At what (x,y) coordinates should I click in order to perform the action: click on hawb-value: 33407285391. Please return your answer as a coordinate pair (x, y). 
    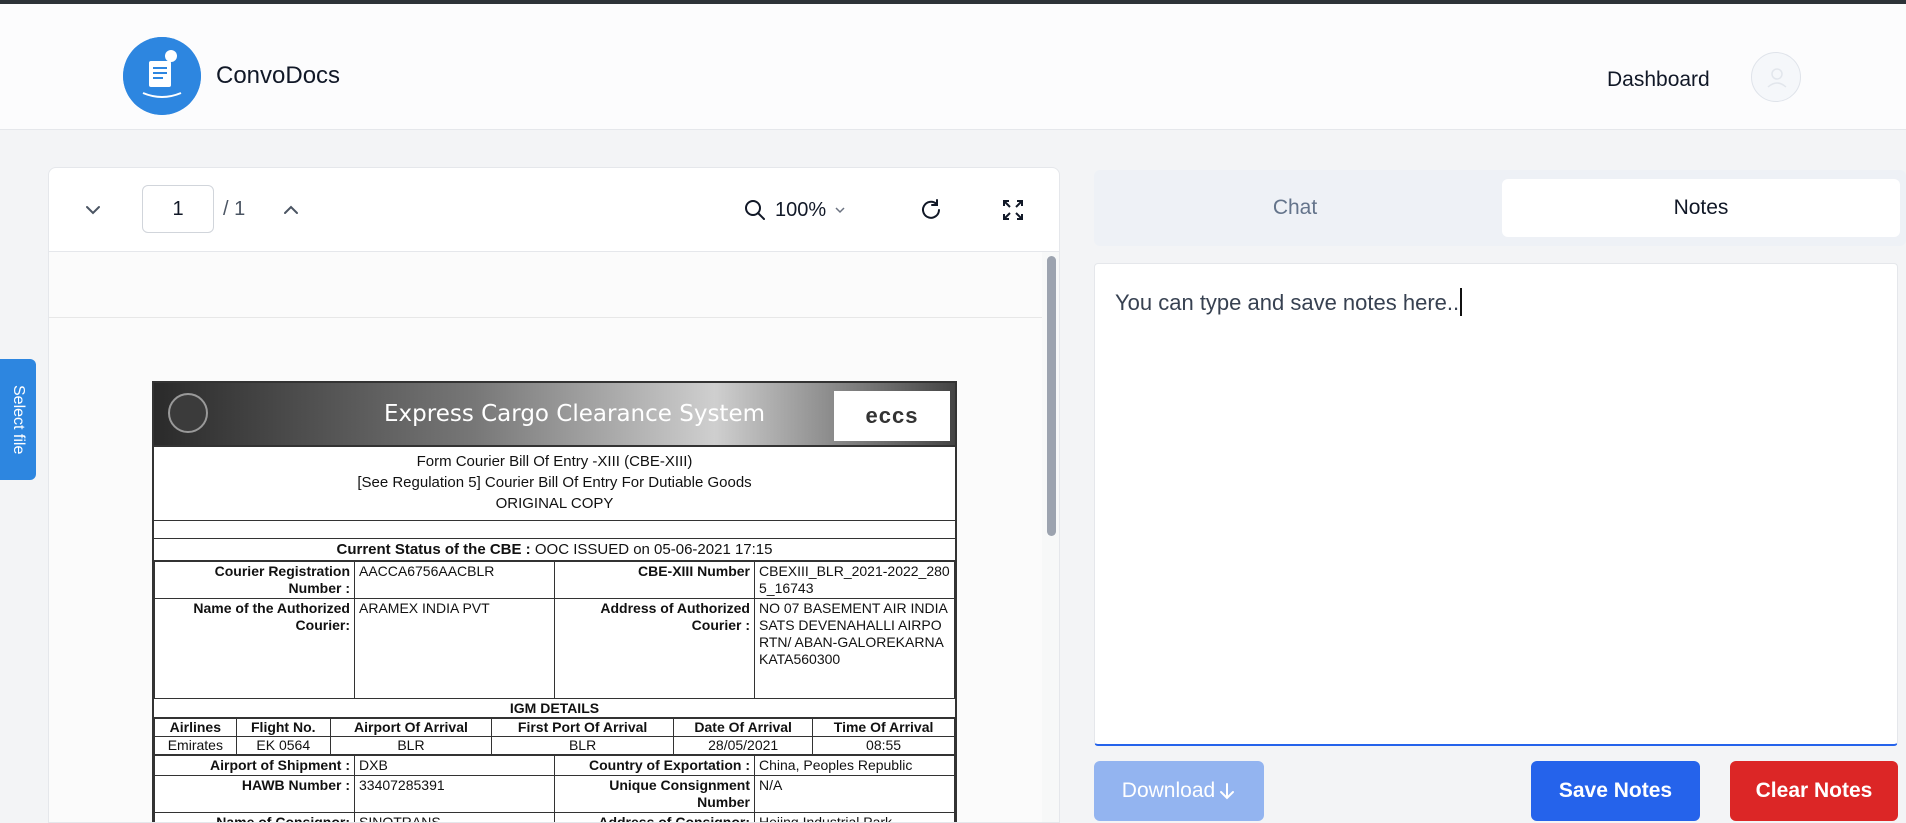
    Looking at the image, I should click on (454, 794).